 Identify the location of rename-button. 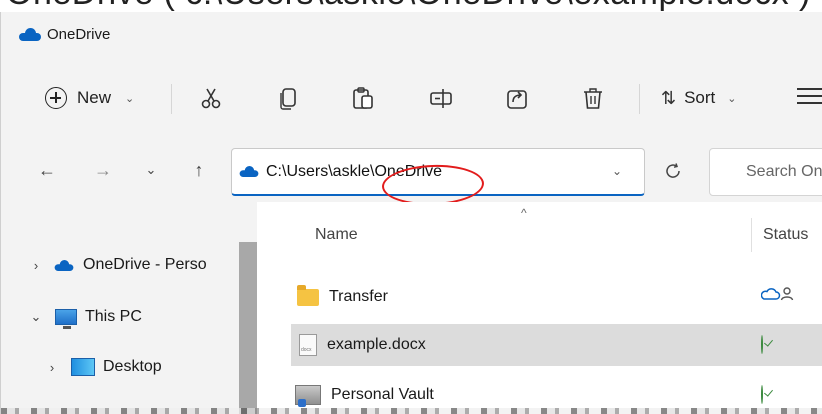
(441, 98).